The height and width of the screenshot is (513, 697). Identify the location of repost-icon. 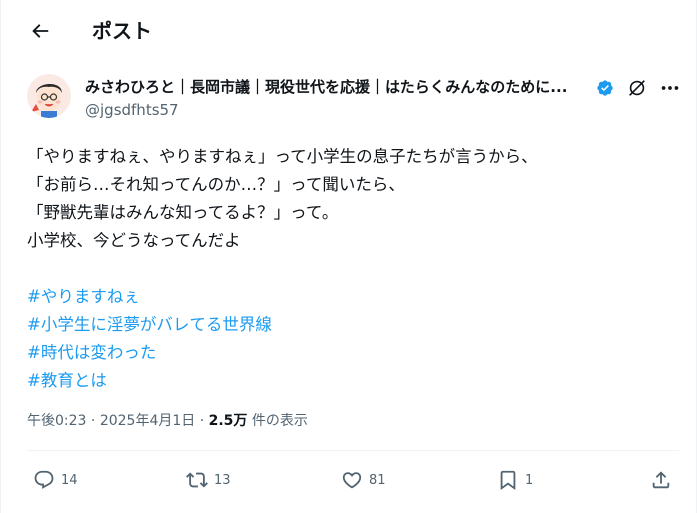
(197, 480).